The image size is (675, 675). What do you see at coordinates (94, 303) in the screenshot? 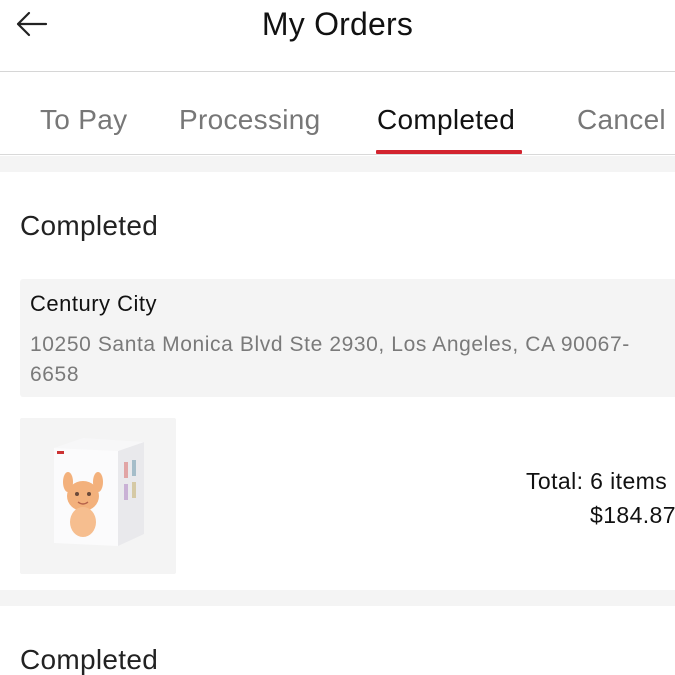
I see `store-name: Century City` at bounding box center [94, 303].